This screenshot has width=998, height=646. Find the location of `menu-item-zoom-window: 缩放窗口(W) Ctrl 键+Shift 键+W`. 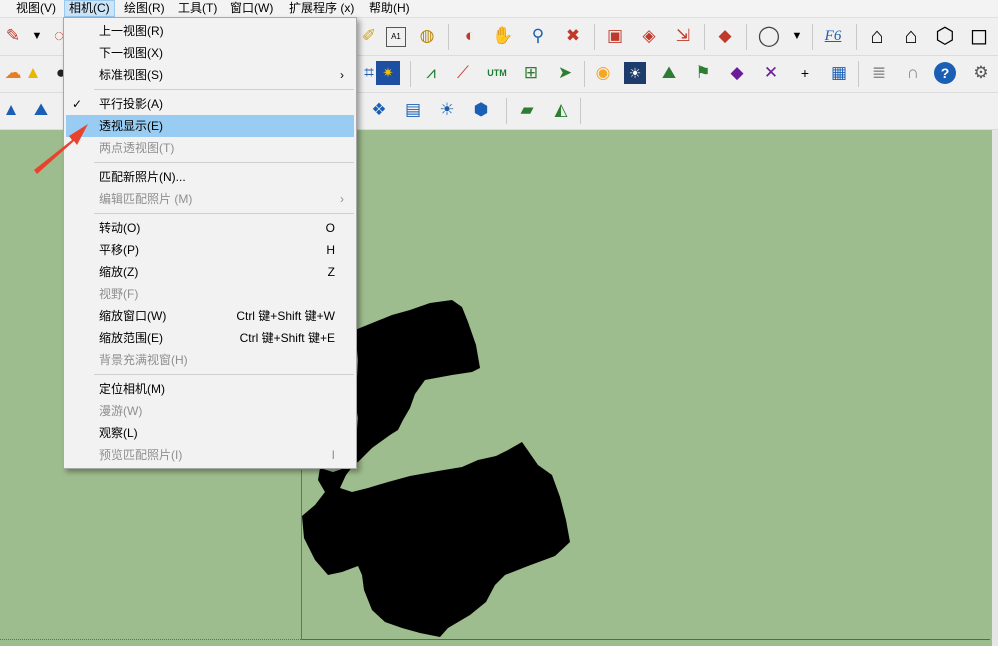

menu-item-zoom-window: 缩放窗口(W) Ctrl 键+Shift 键+W is located at coordinates (210, 316).